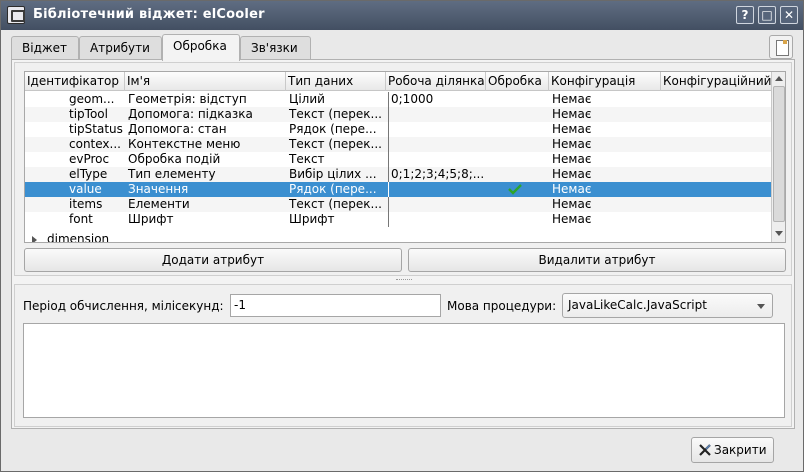 The width and height of the screenshot is (804, 472). Describe the element at coordinates (517, 81) in the screenshot. I see `column-header: Обробка` at that location.